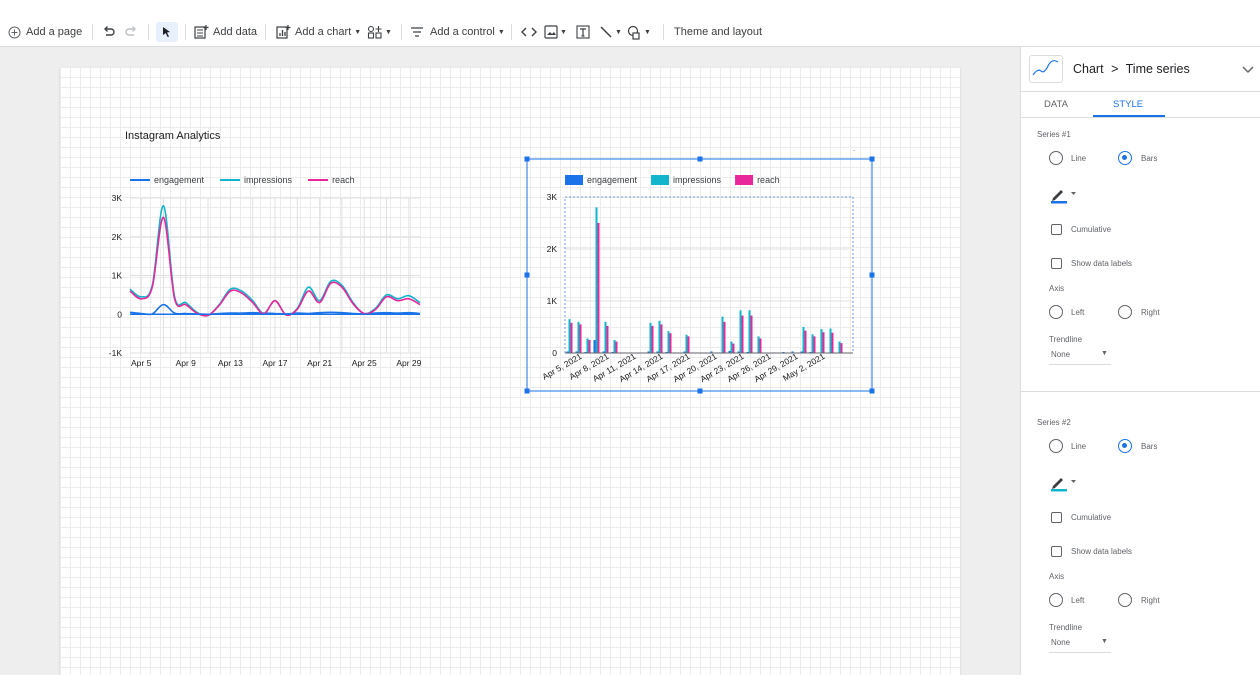 This screenshot has height=675, width=1260. Describe the element at coordinates (1131, 69) in the screenshot. I see `chart-type-breadcrumb: Chart > Time series` at that location.